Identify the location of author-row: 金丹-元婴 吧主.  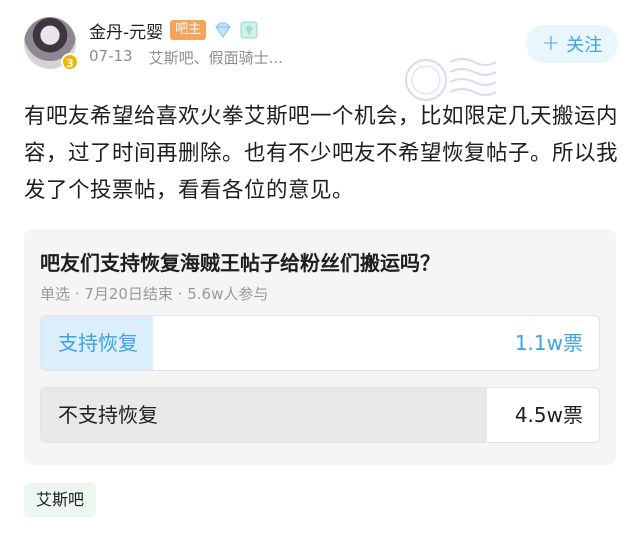
(173, 30).